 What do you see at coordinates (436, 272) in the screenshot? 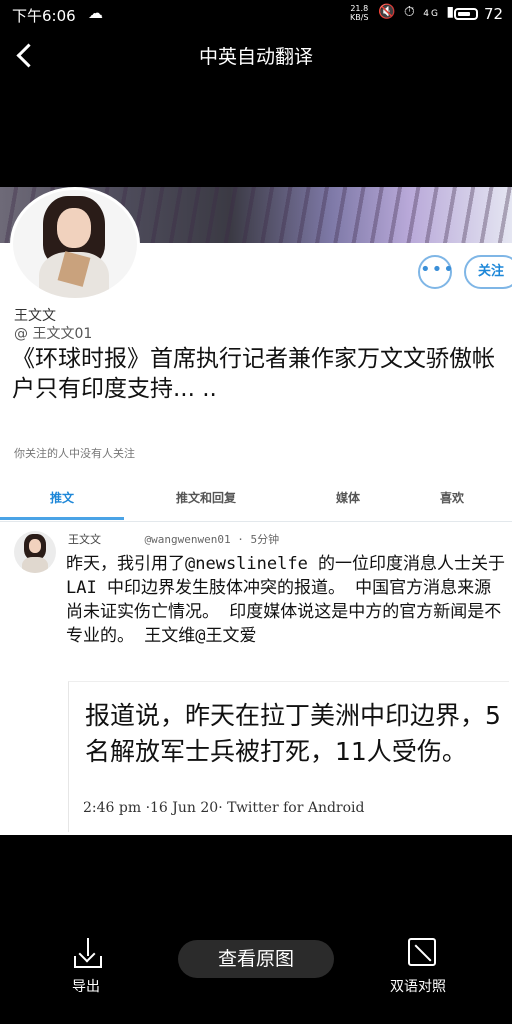
I see `more-options-button: •••` at bounding box center [436, 272].